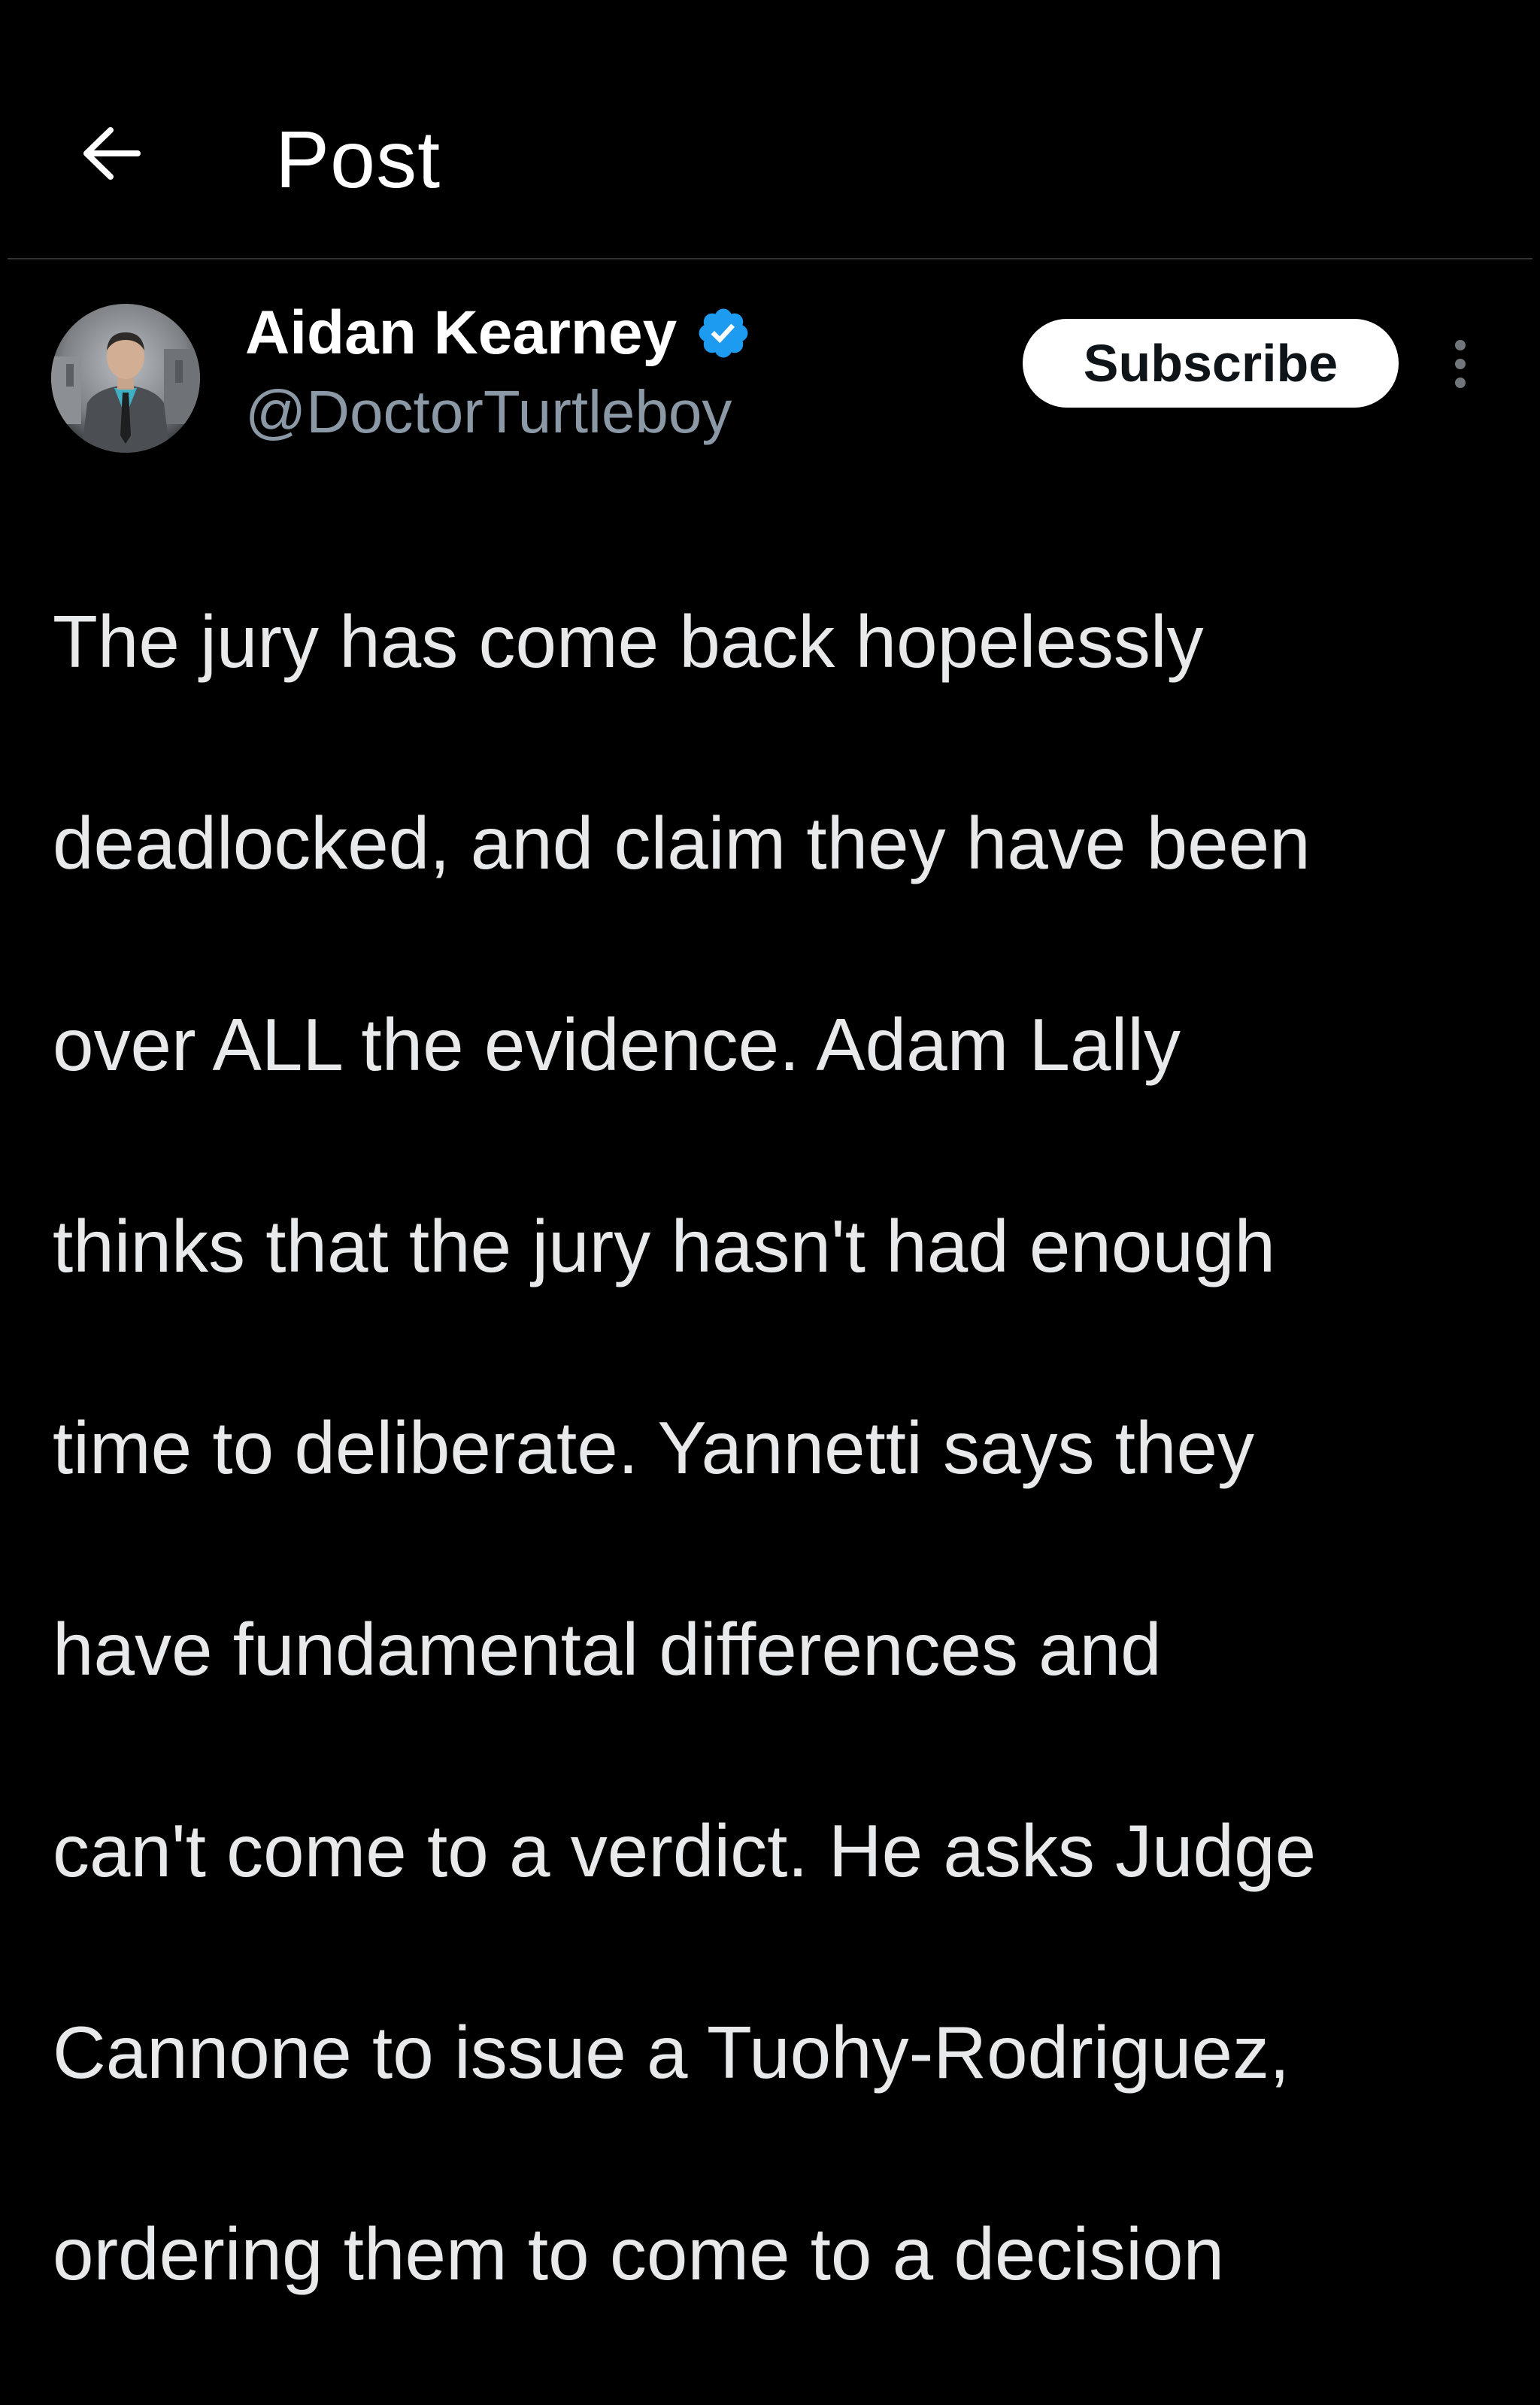 This screenshot has width=1540, height=2405. I want to click on arrow-left-icon, so click(112, 153).